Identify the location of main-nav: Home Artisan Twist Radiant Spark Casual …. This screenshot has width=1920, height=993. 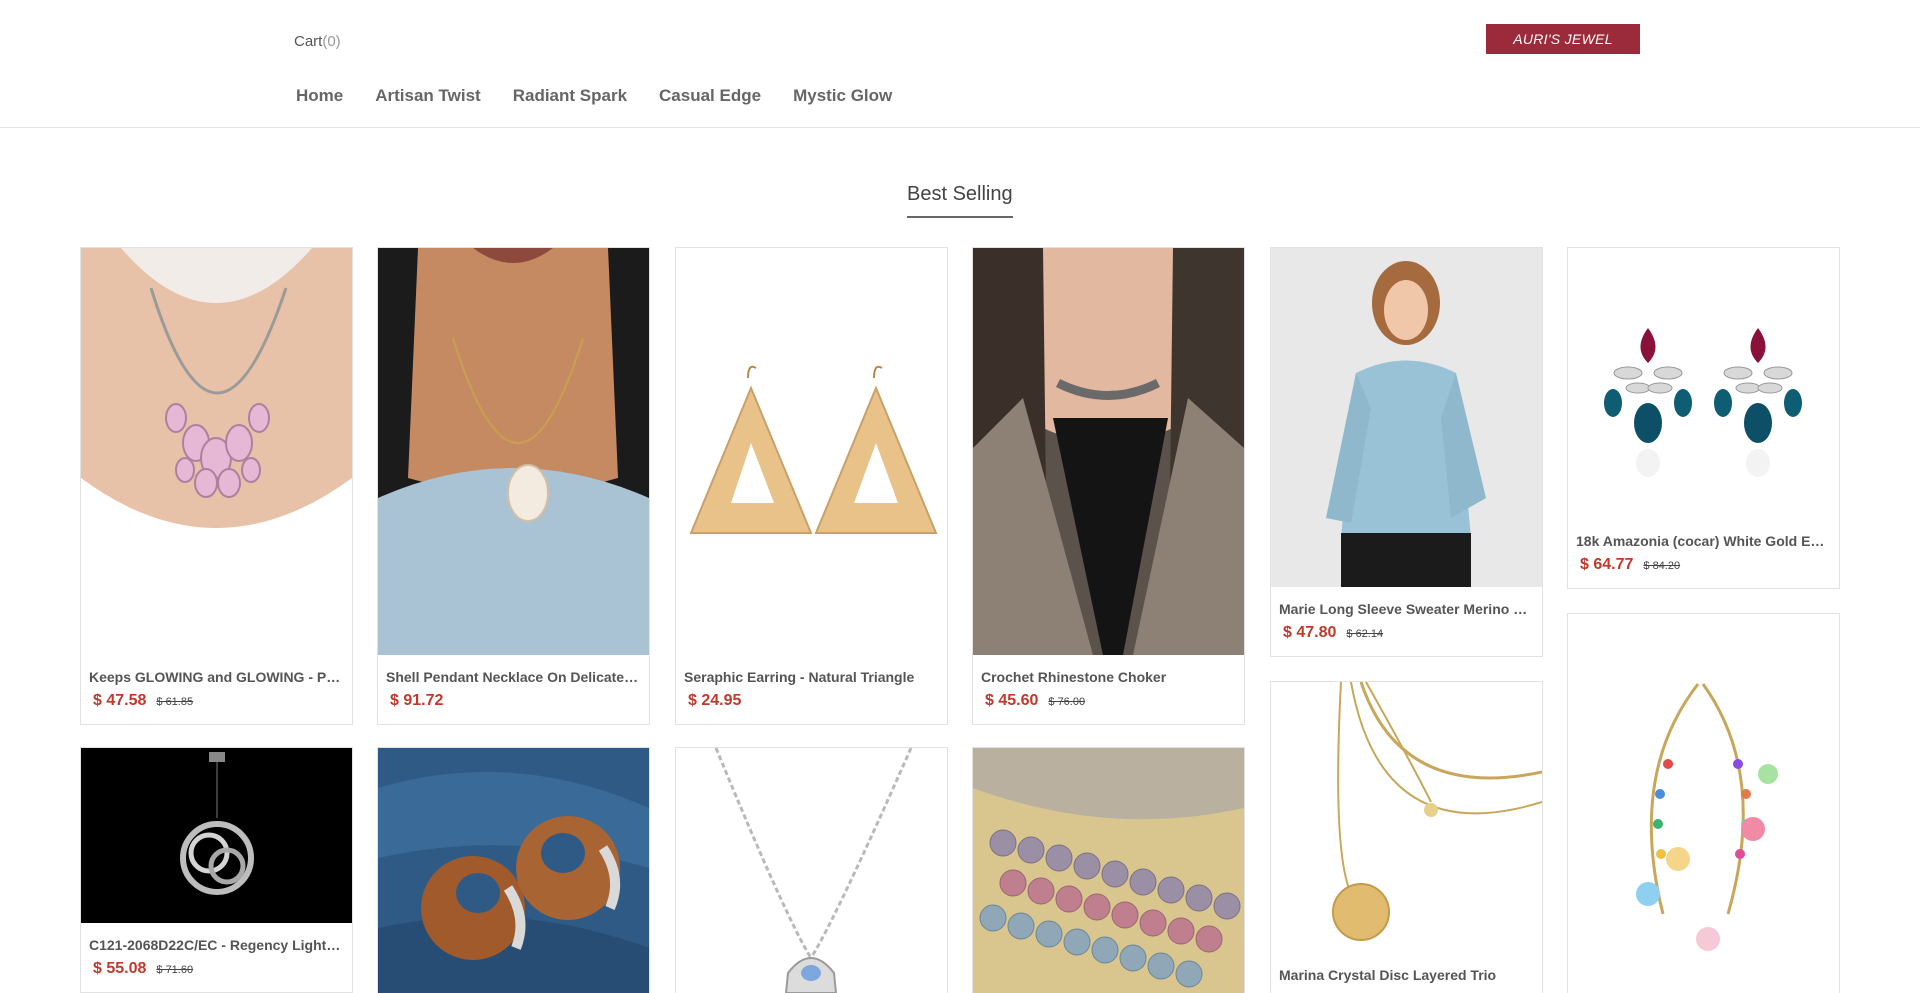
(610, 96).